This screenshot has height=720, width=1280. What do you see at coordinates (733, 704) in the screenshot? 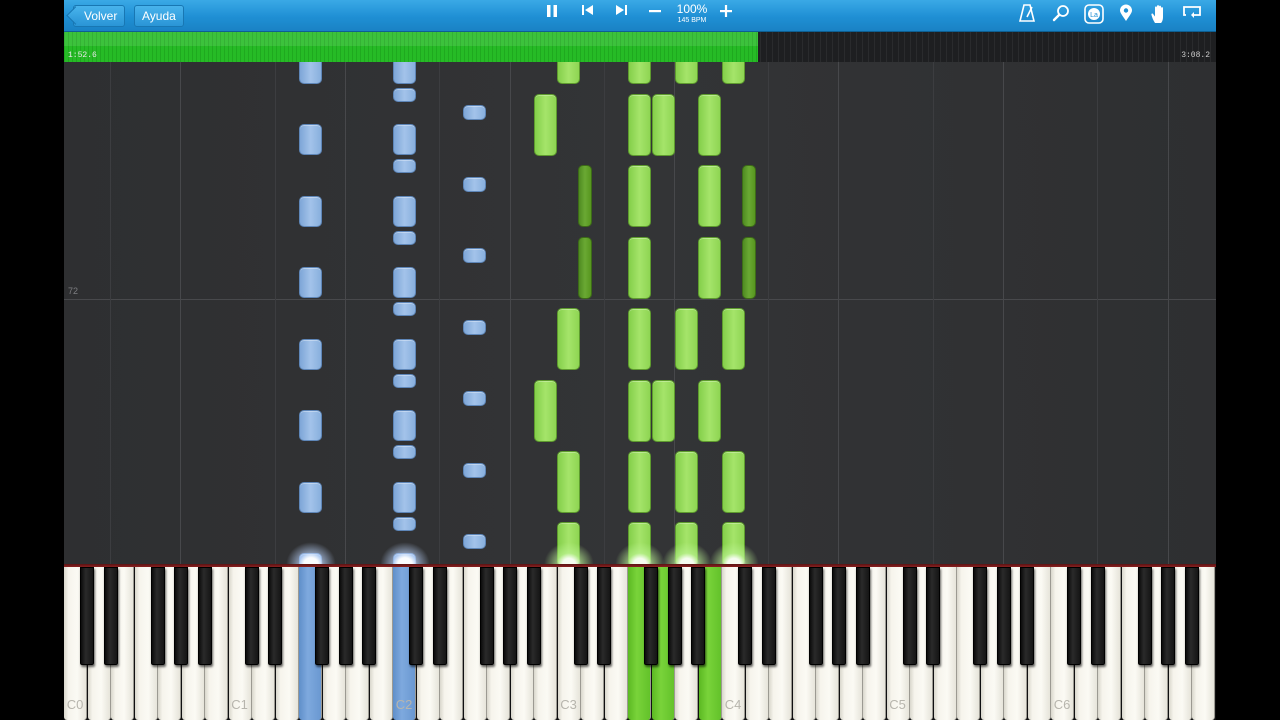
I see `octave-label: C4` at bounding box center [733, 704].